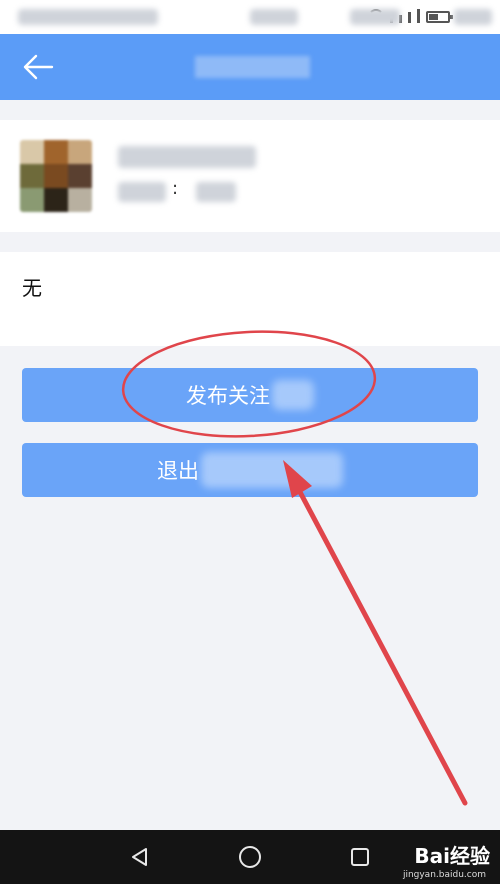 The height and width of the screenshot is (884, 500). What do you see at coordinates (272, 470) in the screenshot?
I see `exit-button-label-blurred` at bounding box center [272, 470].